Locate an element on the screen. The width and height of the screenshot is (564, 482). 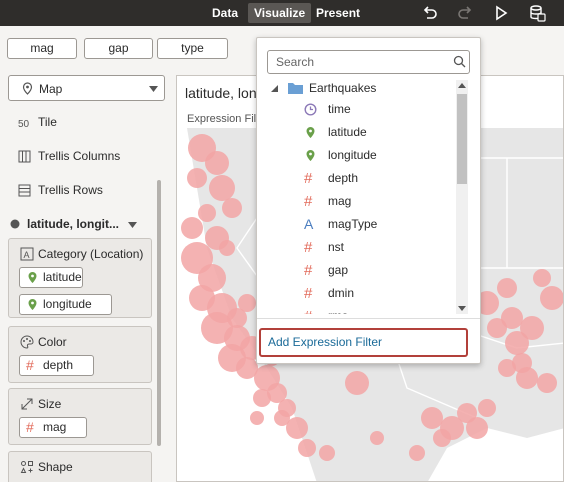
viz-type-select: Map is located at coordinates (86, 88).